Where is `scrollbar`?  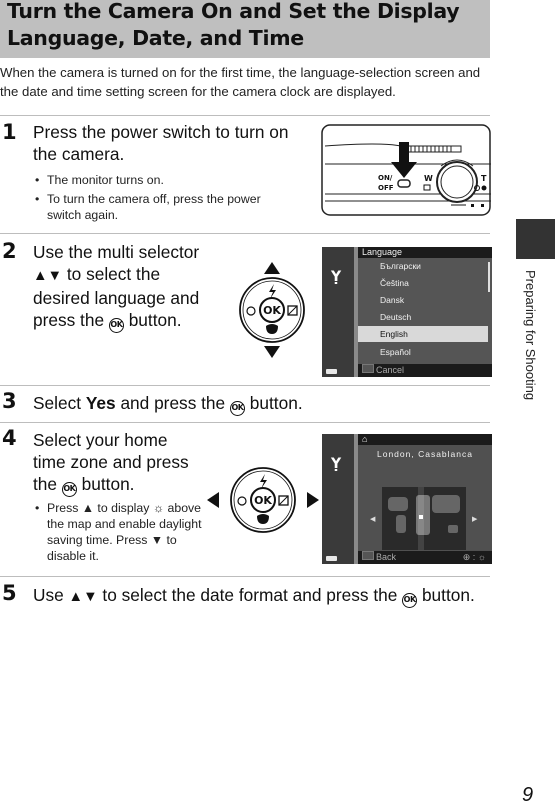
scrollbar is located at coordinates (489, 277).